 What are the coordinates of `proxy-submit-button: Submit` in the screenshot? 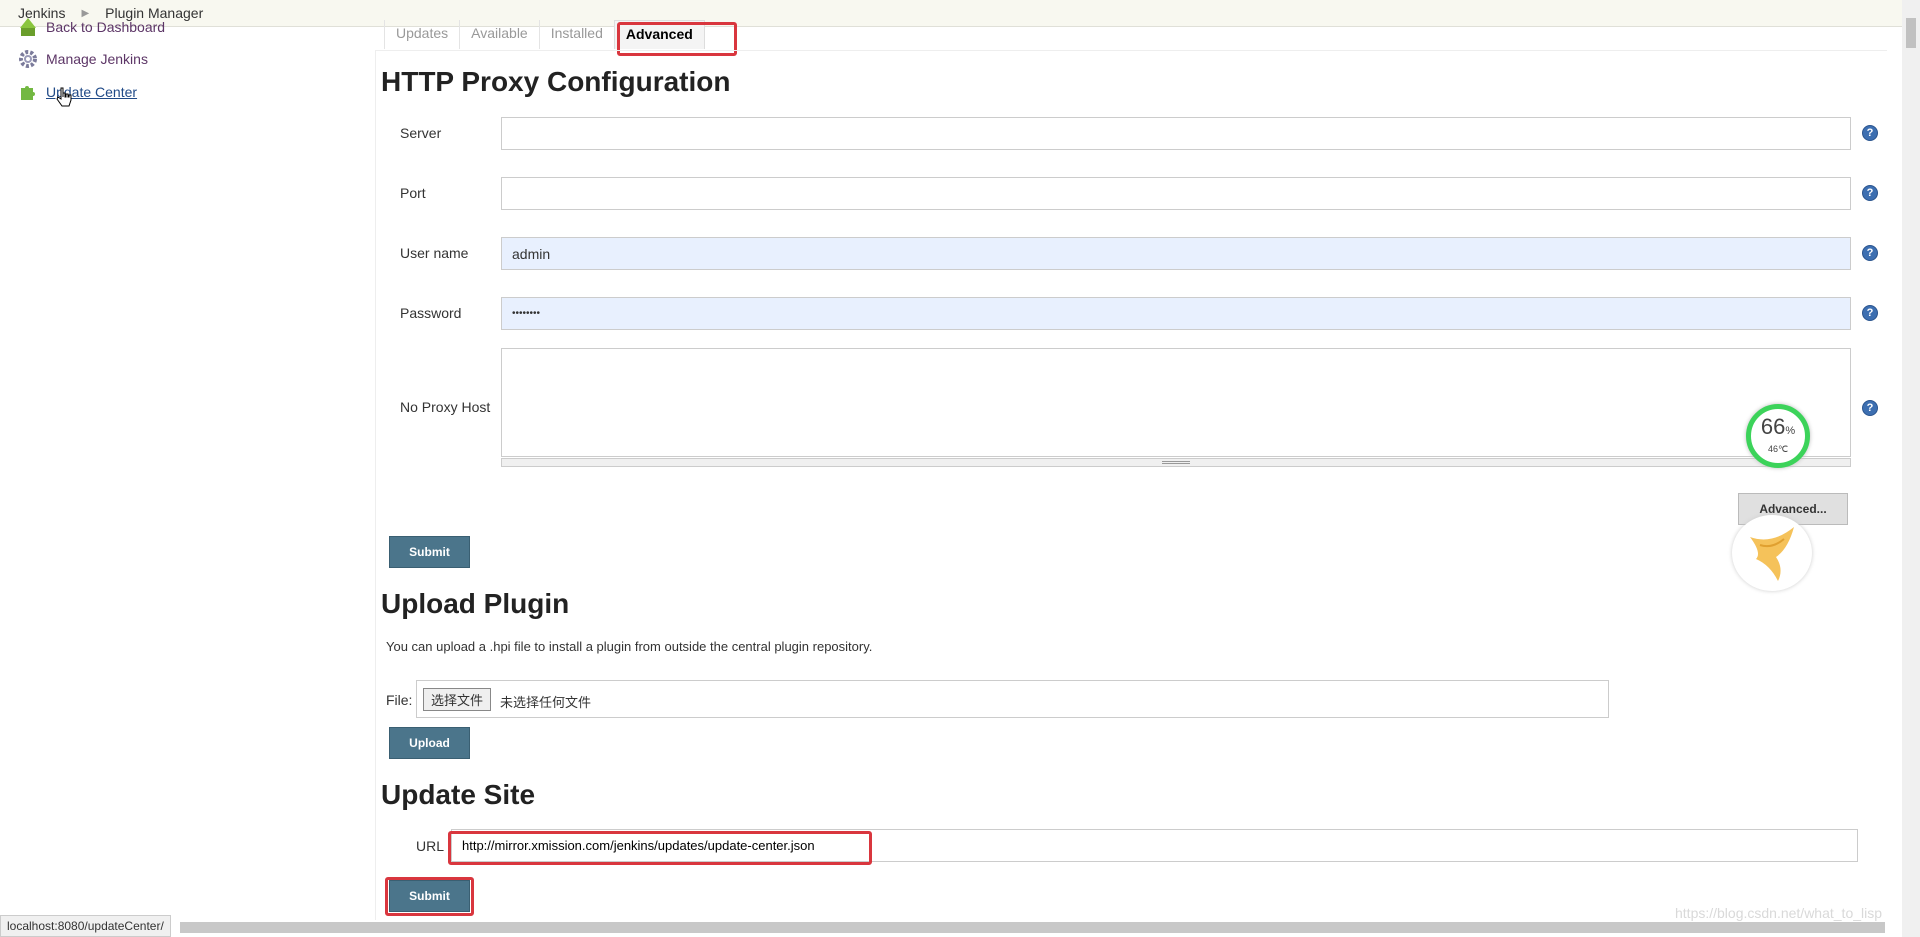 It's located at (429, 552).